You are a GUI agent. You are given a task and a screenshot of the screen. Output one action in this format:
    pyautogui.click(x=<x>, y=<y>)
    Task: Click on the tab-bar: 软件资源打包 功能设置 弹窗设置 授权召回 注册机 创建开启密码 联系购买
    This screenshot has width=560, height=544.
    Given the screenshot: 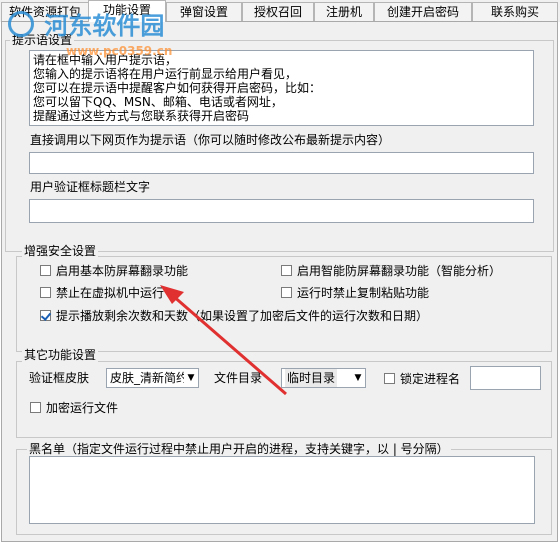 What is the action you would take?
    pyautogui.click(x=280, y=11)
    